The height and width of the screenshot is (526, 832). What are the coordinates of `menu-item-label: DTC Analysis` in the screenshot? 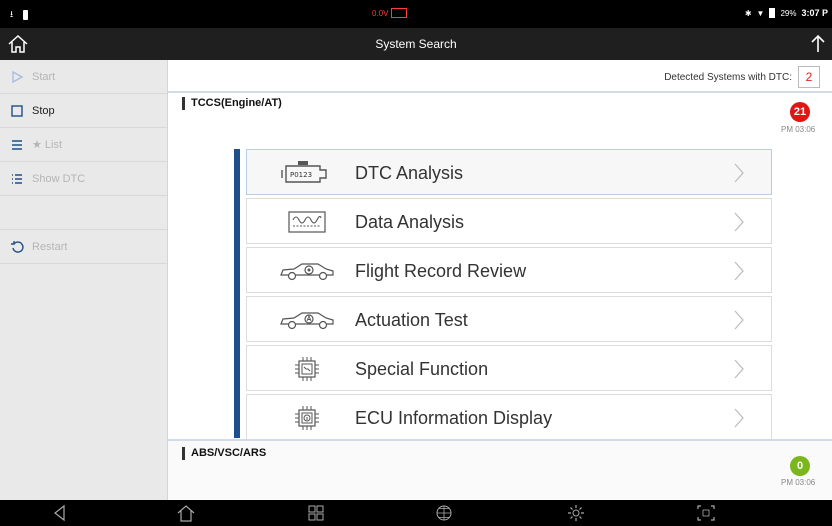 It's located at (409, 173).